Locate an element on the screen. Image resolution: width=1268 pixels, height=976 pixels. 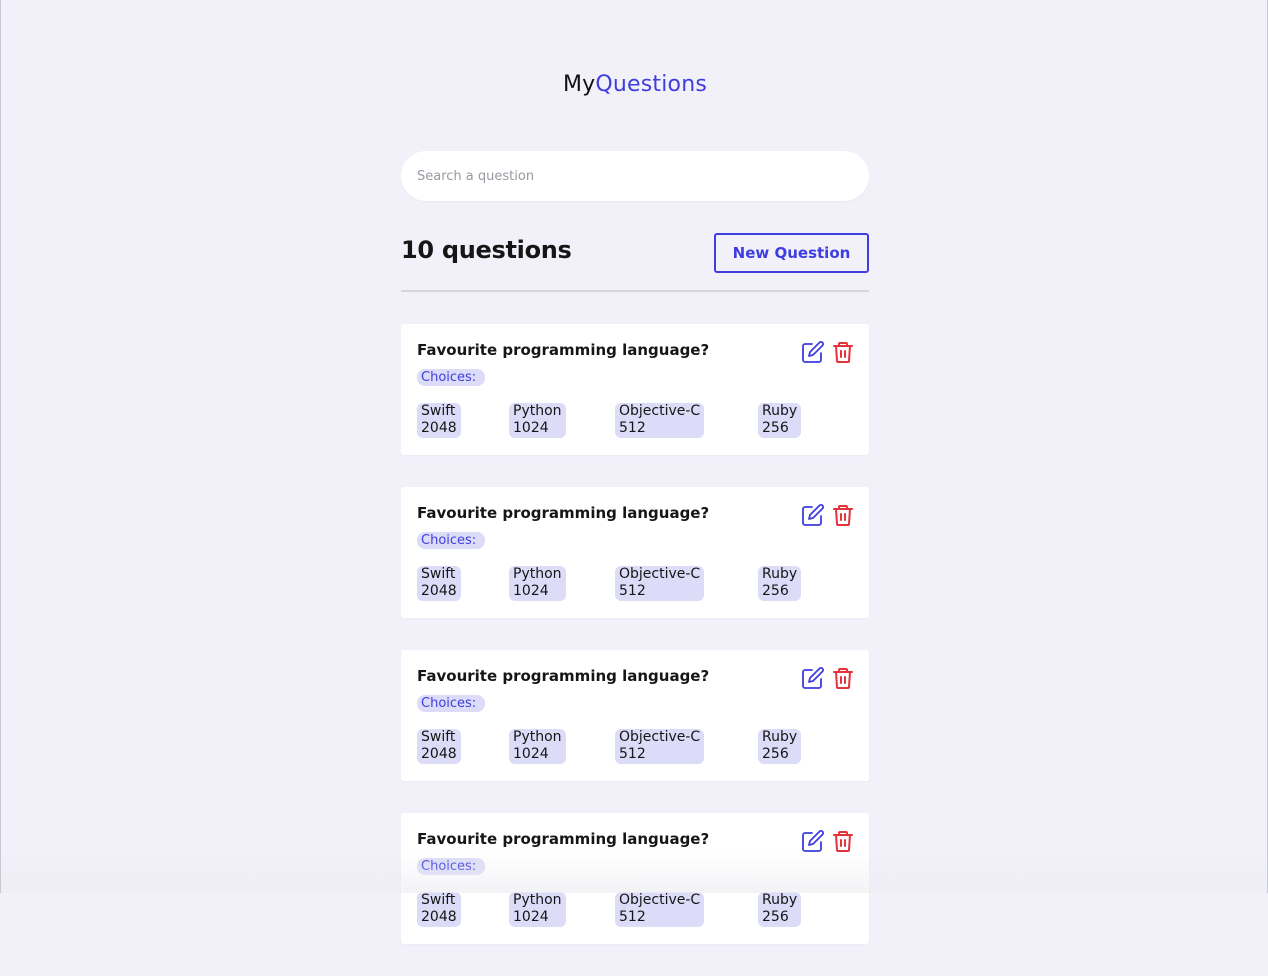
new-question-button: New Question is located at coordinates (791, 253).